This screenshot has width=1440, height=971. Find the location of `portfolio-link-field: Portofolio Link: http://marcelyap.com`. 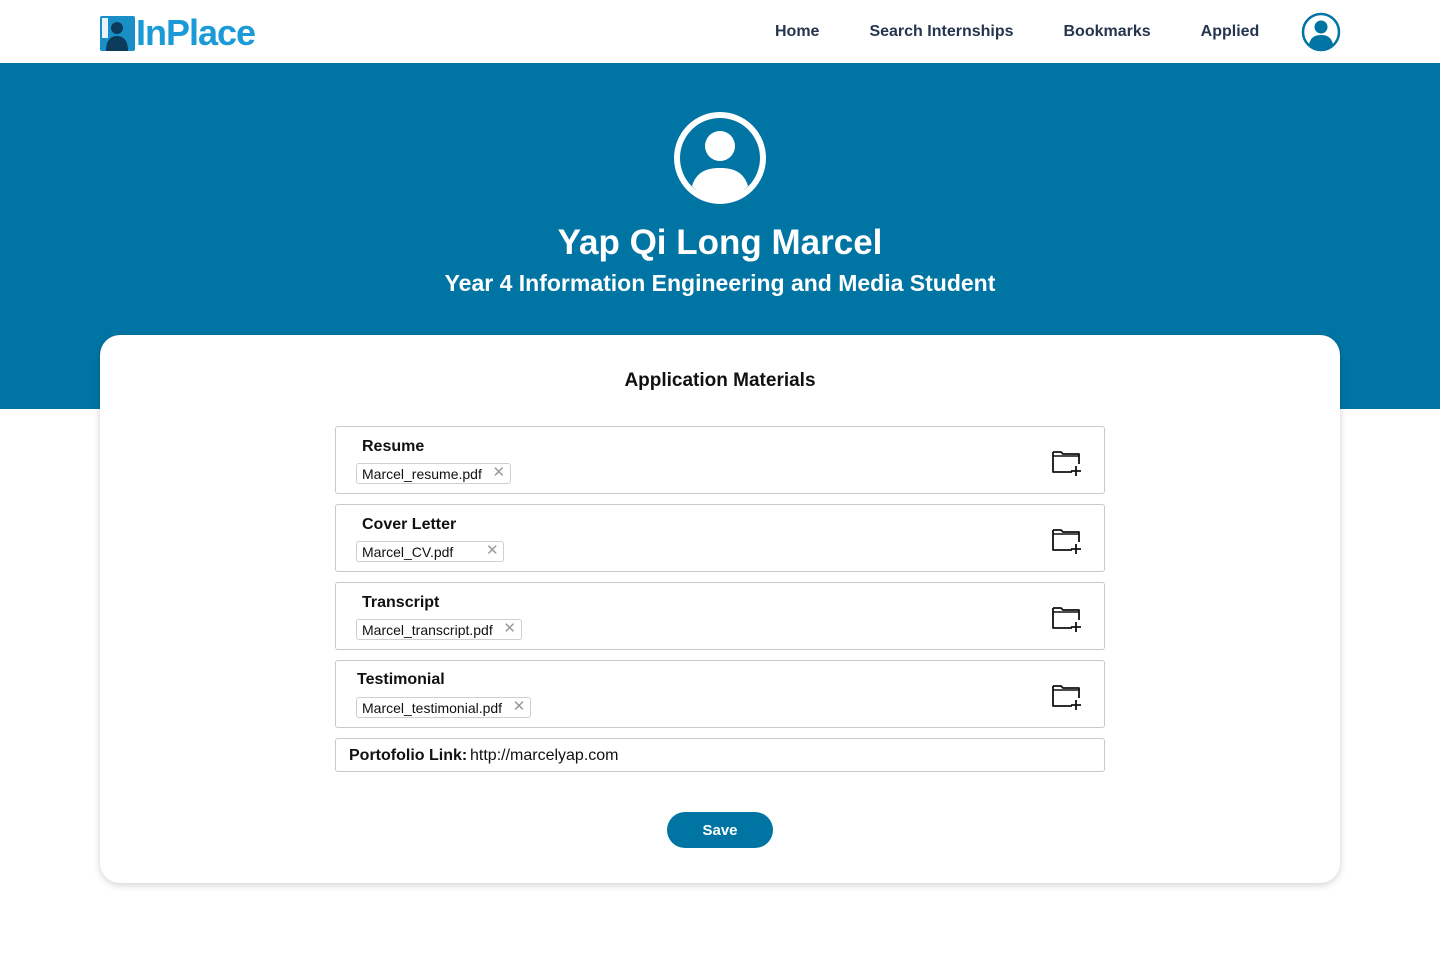

portfolio-link-field: Portofolio Link: http://marcelyap.com is located at coordinates (720, 755).